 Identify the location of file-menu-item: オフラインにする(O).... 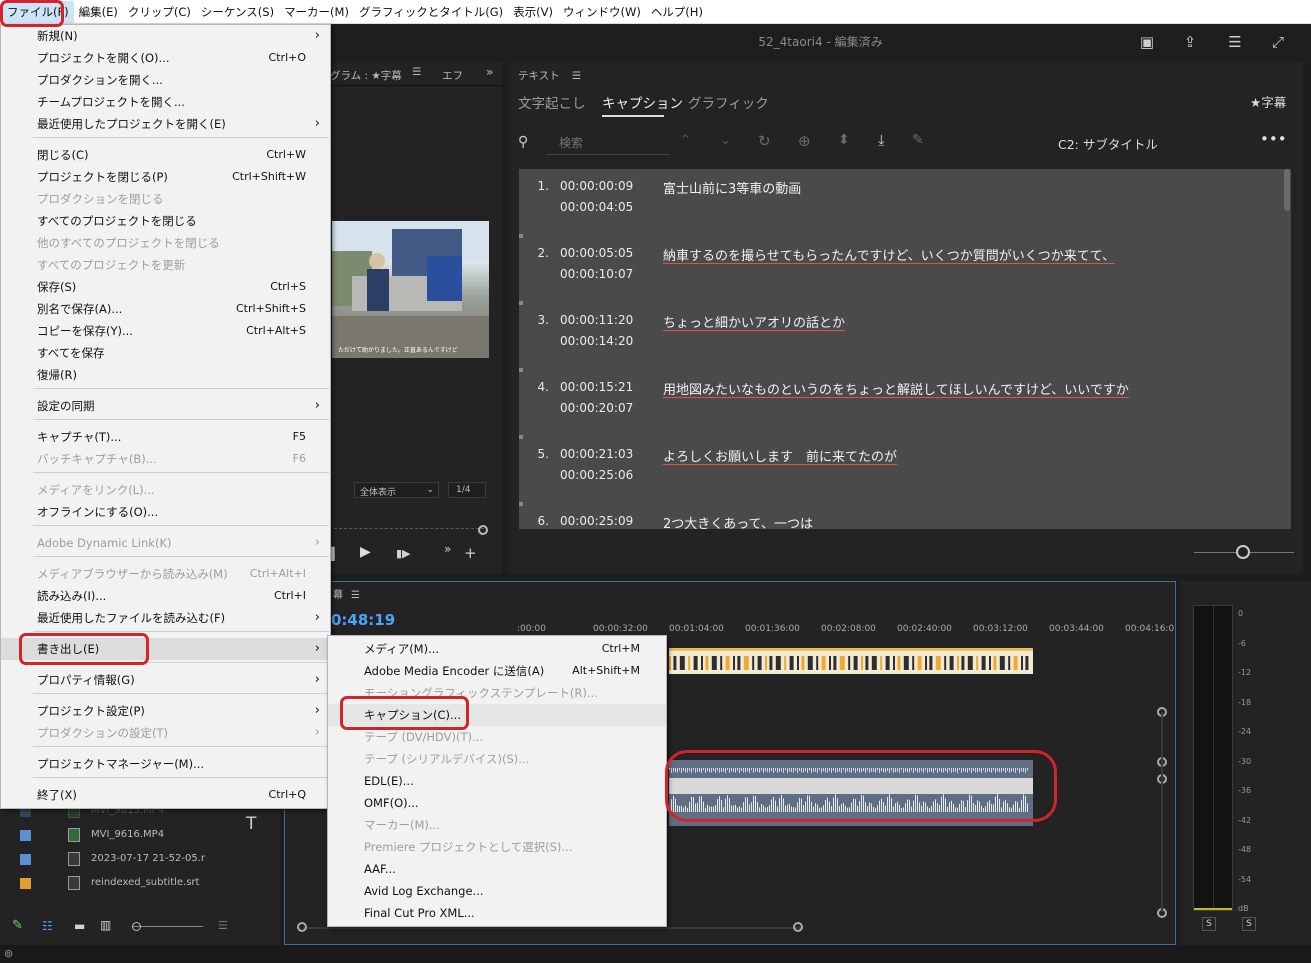
(165, 512).